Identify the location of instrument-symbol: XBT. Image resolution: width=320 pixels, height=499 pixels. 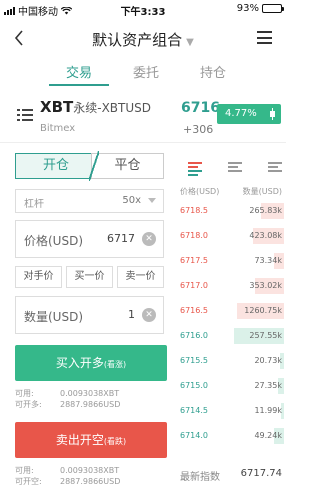
(57, 107).